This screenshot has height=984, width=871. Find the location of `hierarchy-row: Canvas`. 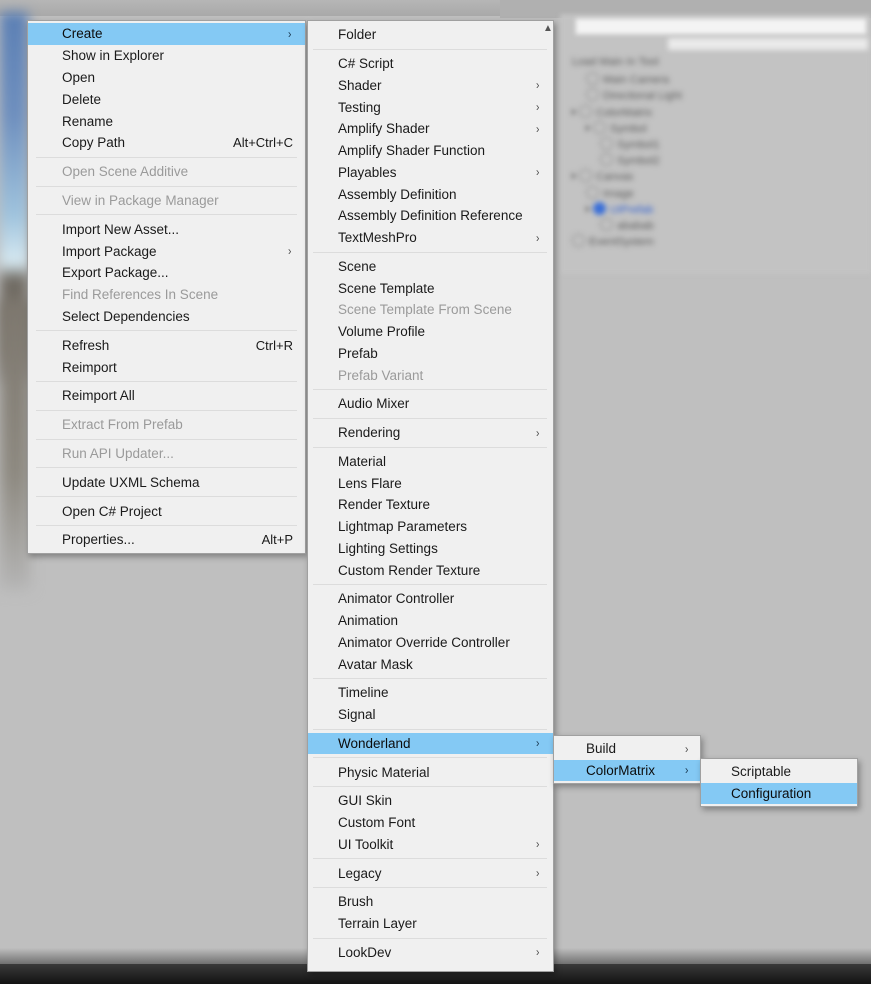

hierarchy-row: Canvas is located at coordinates (602, 176).